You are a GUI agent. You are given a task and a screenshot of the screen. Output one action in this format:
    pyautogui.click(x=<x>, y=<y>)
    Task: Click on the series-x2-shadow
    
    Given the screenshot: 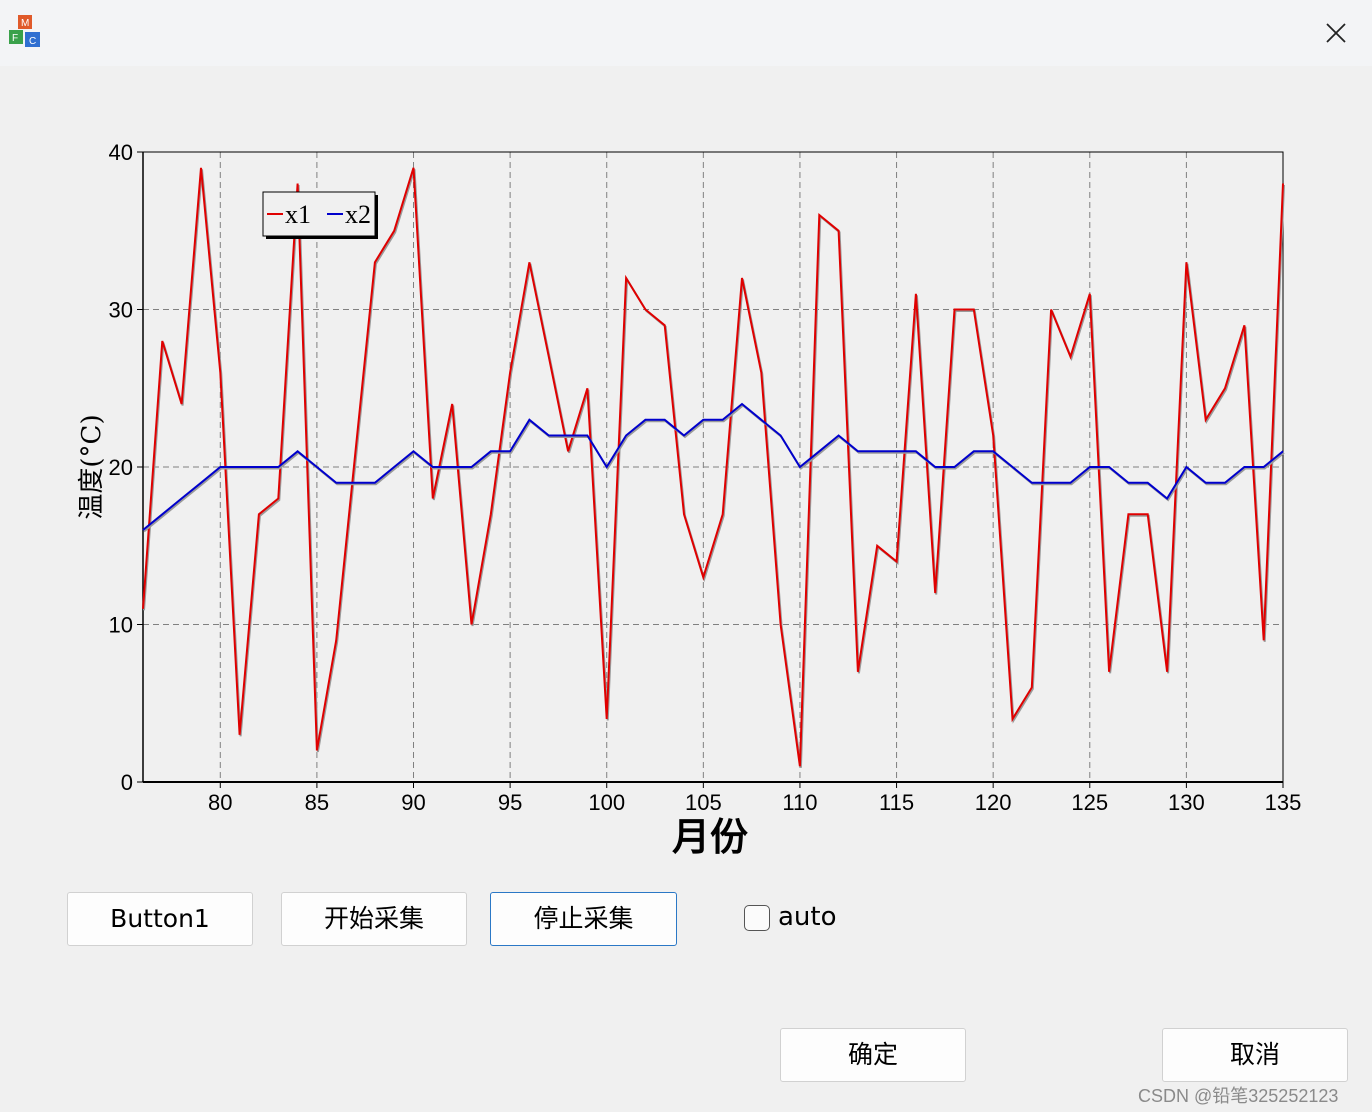 What is the action you would take?
    pyautogui.click(x=714, y=468)
    